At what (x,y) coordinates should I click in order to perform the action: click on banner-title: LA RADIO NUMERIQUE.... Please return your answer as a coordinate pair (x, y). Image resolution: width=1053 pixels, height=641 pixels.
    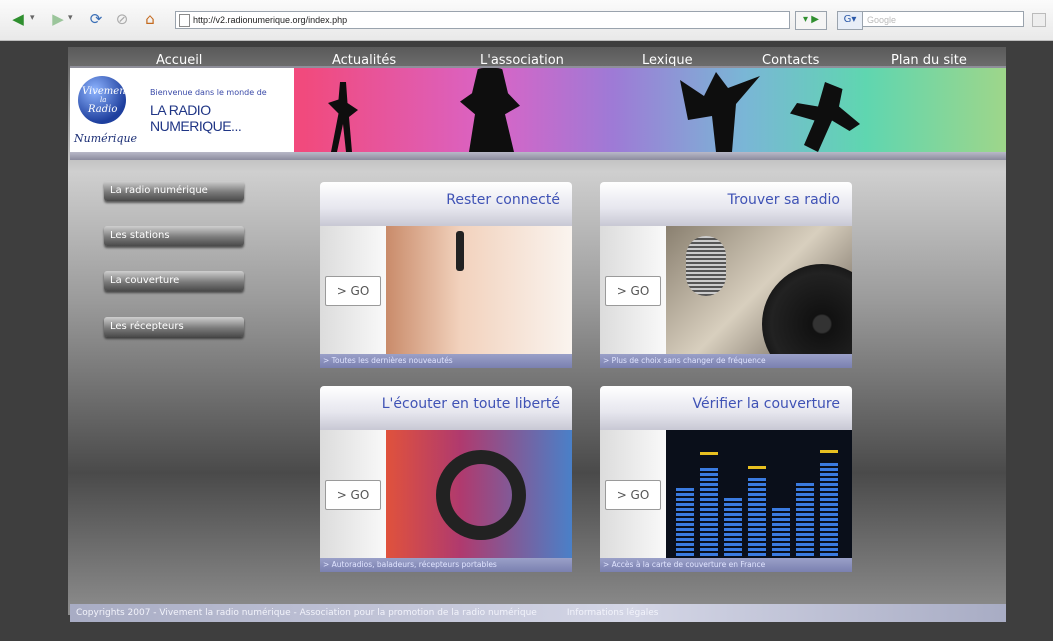
    Looking at the image, I should click on (196, 118).